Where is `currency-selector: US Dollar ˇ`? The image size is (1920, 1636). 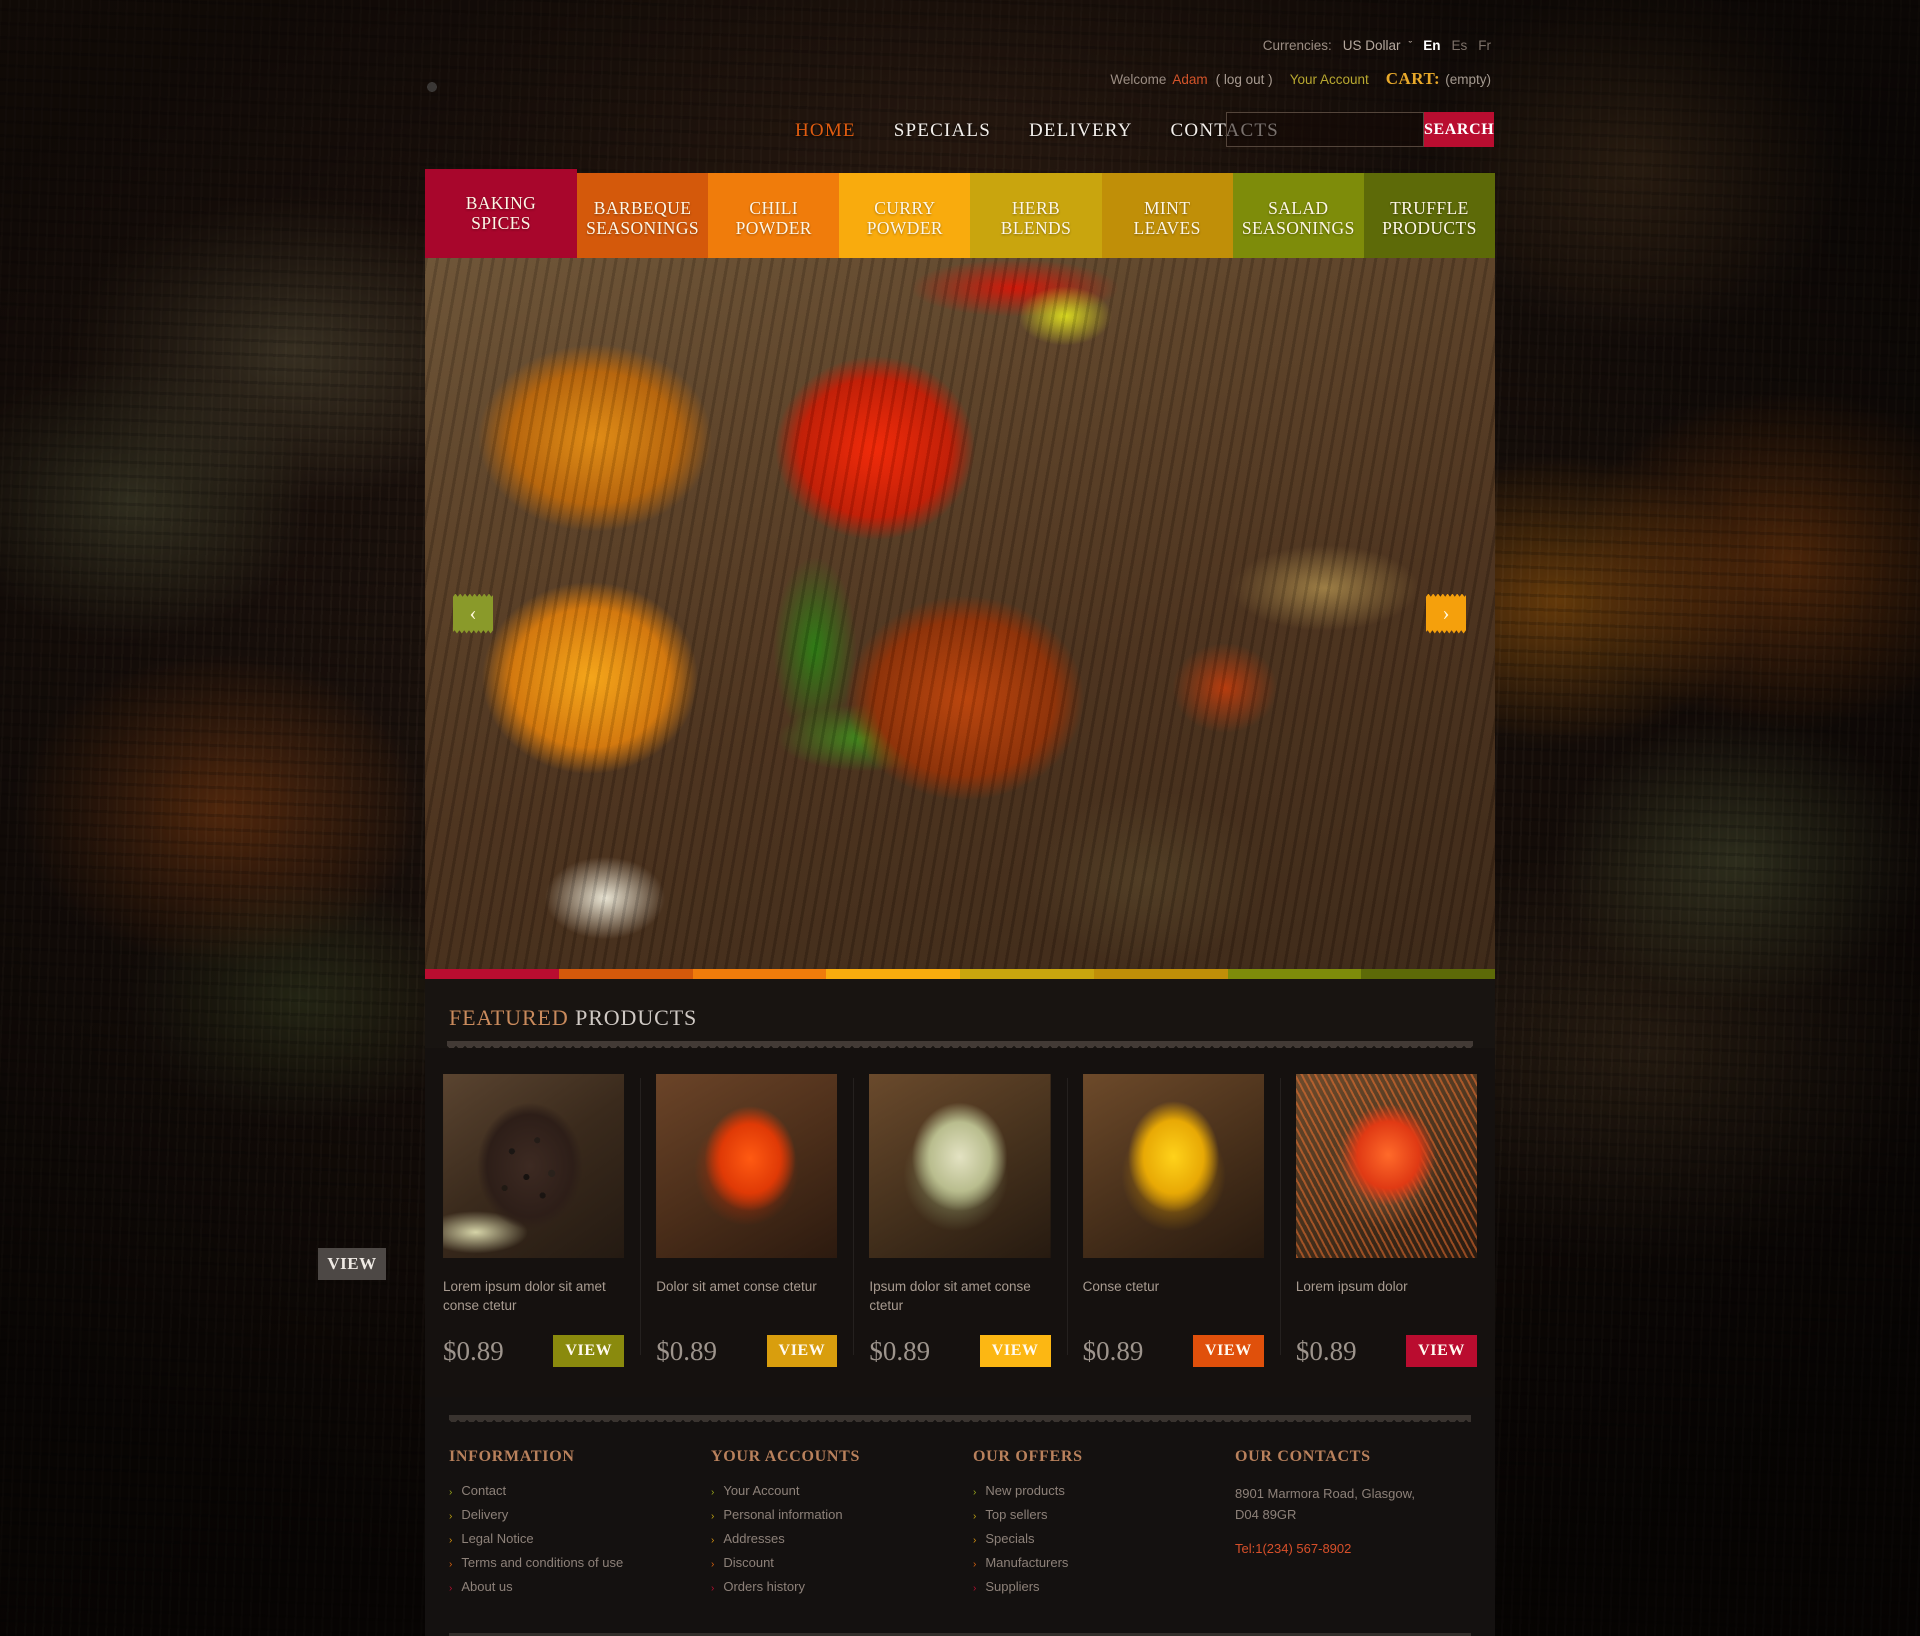 currency-selector: US Dollar ˇ is located at coordinates (1377, 45).